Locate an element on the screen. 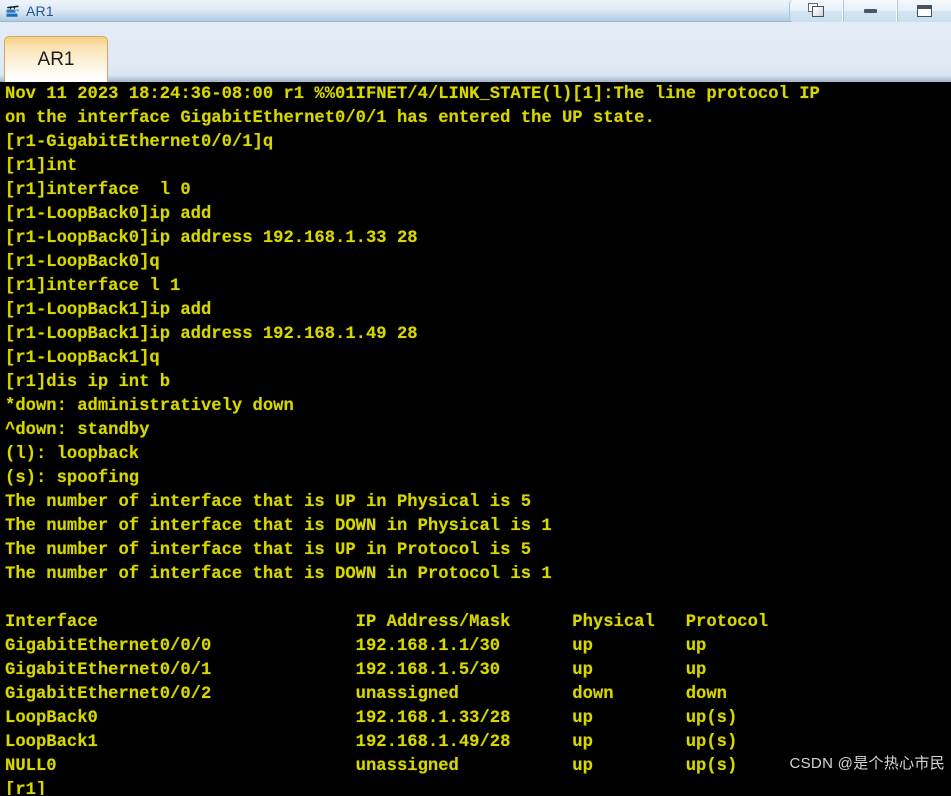 This screenshot has height=796, width=951. terminal-line: [r1-LoopBack1]ip address 192.168.1.49 28 is located at coordinates (211, 334).